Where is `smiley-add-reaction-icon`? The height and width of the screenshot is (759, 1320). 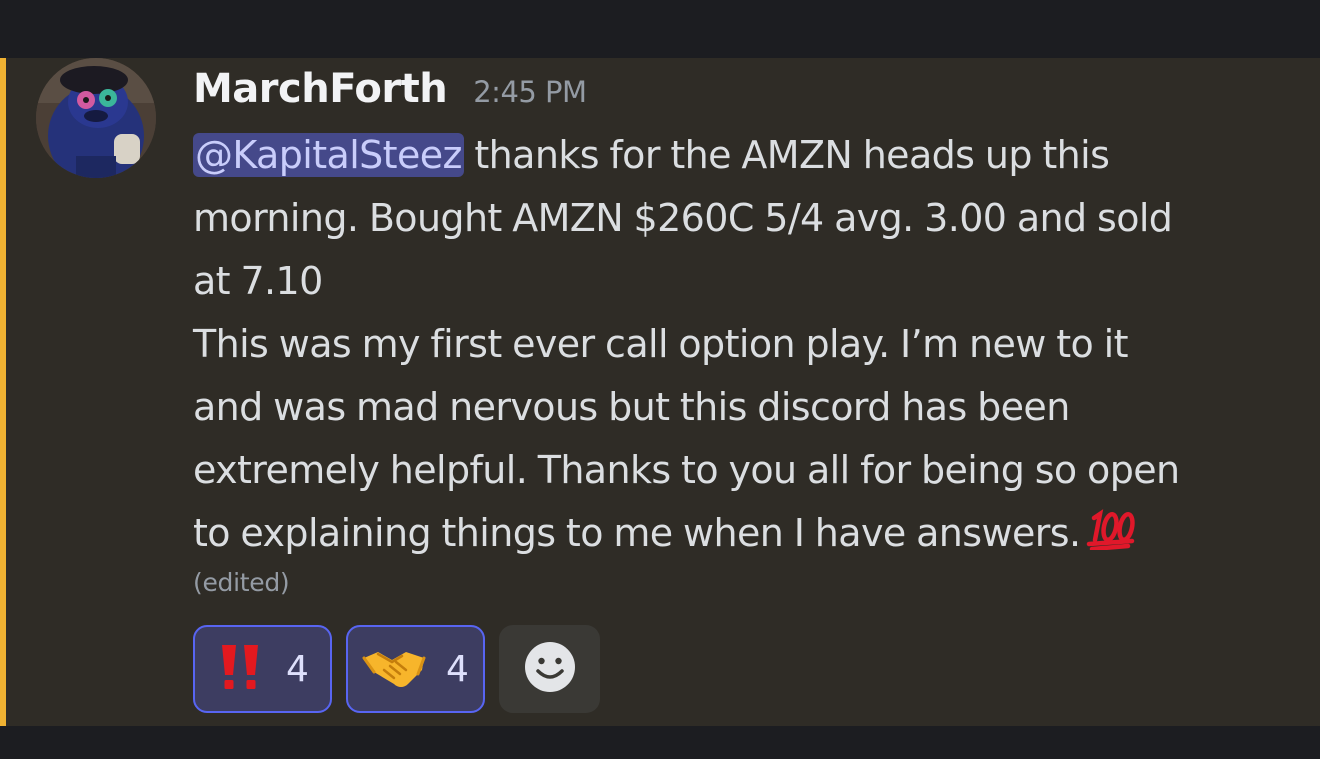 smiley-add-reaction-icon is located at coordinates (550, 669).